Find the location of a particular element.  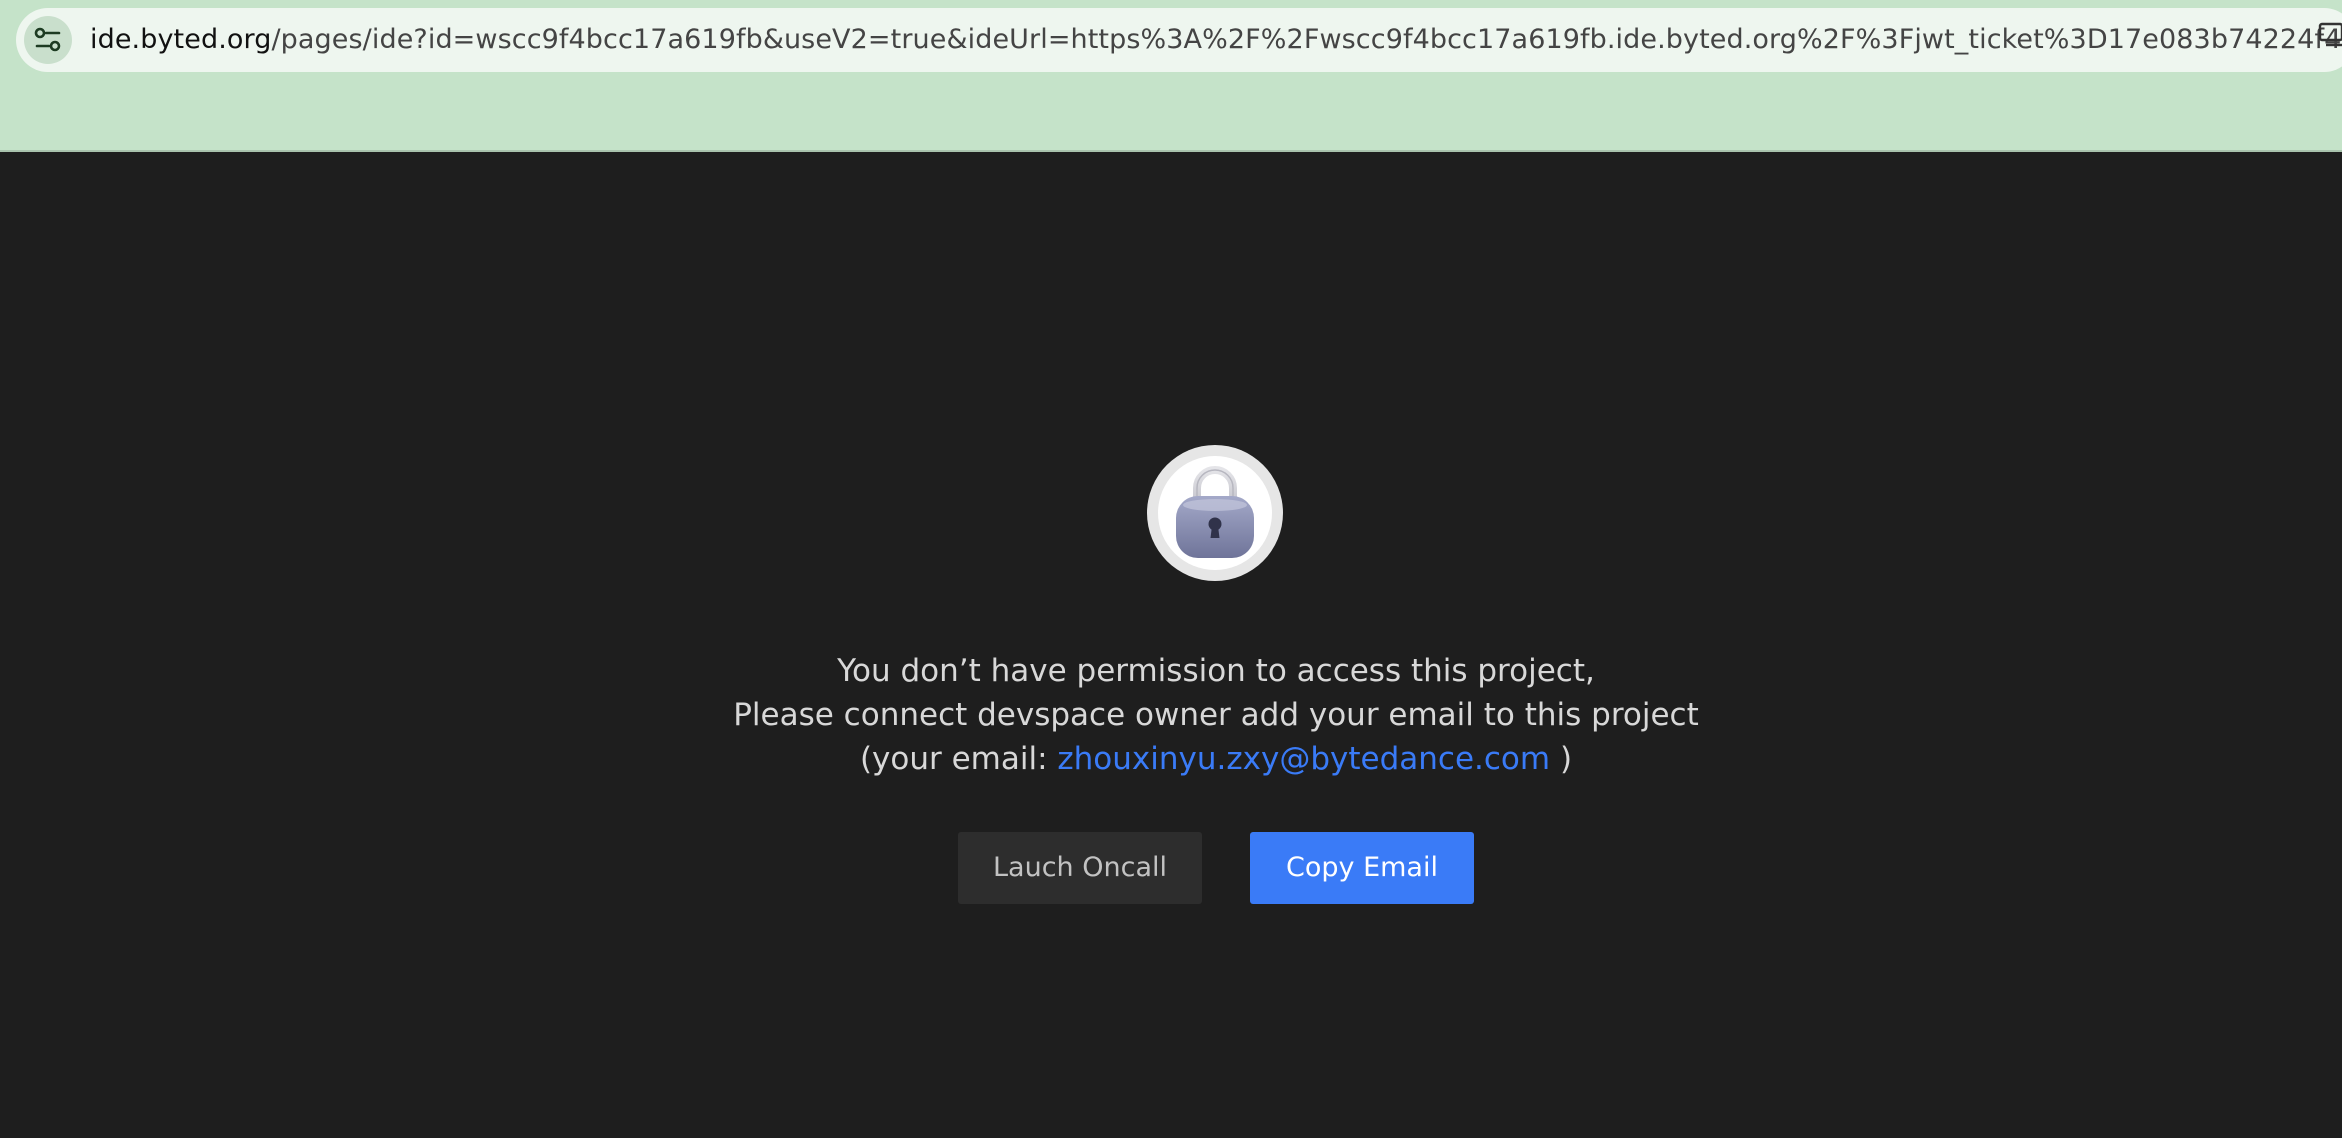

email-suffix: ) is located at coordinates (1561, 759).